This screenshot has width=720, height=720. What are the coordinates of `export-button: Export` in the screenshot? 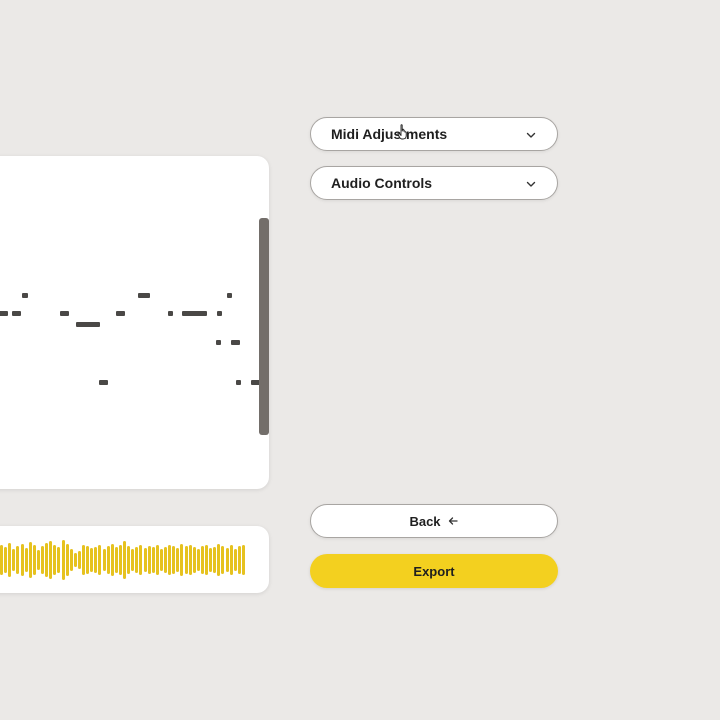 It's located at (434, 571).